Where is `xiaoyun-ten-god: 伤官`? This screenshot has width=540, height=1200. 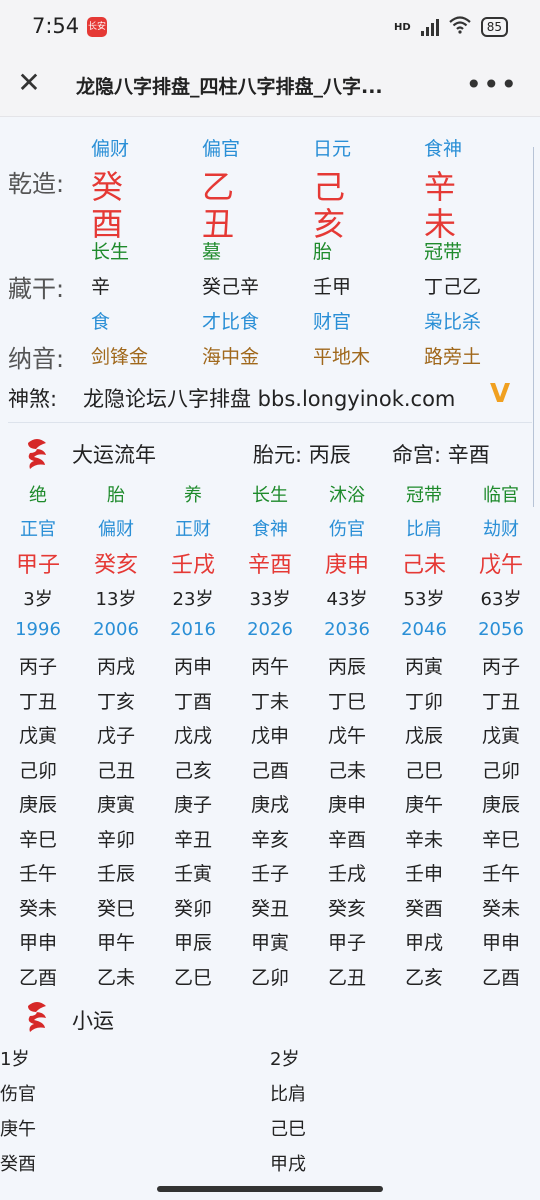
xiaoyun-ten-god: 伤官 is located at coordinates (18, 1094).